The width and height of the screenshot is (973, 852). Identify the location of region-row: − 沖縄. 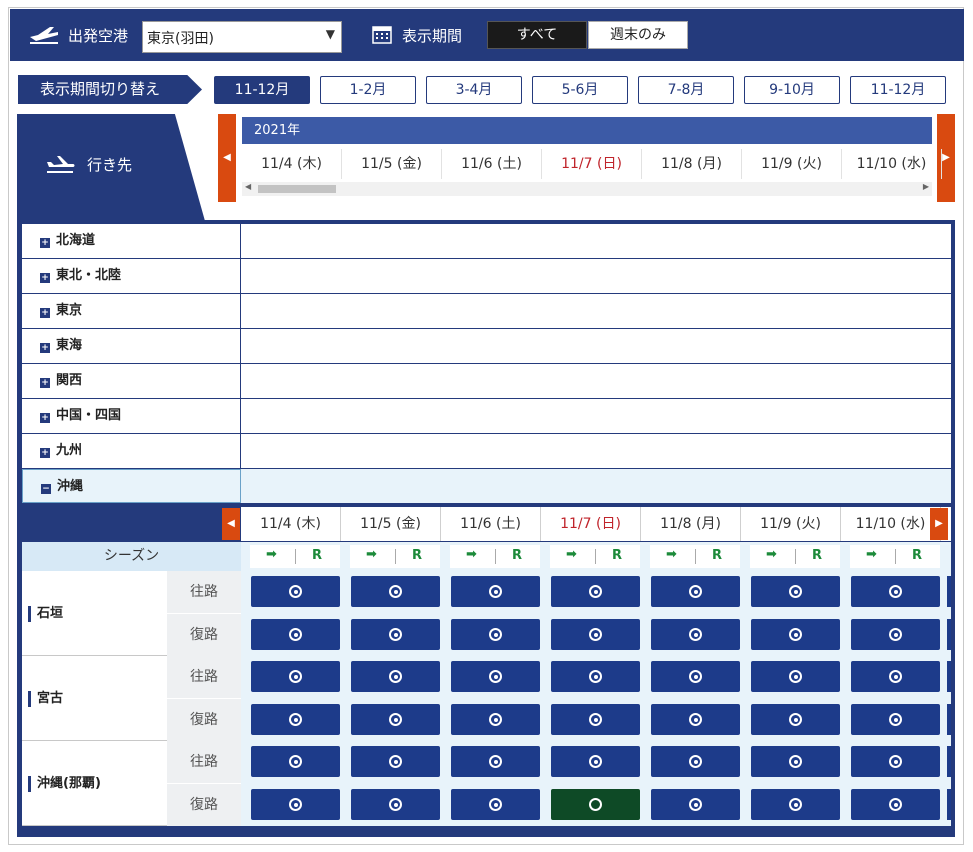
(486, 486).